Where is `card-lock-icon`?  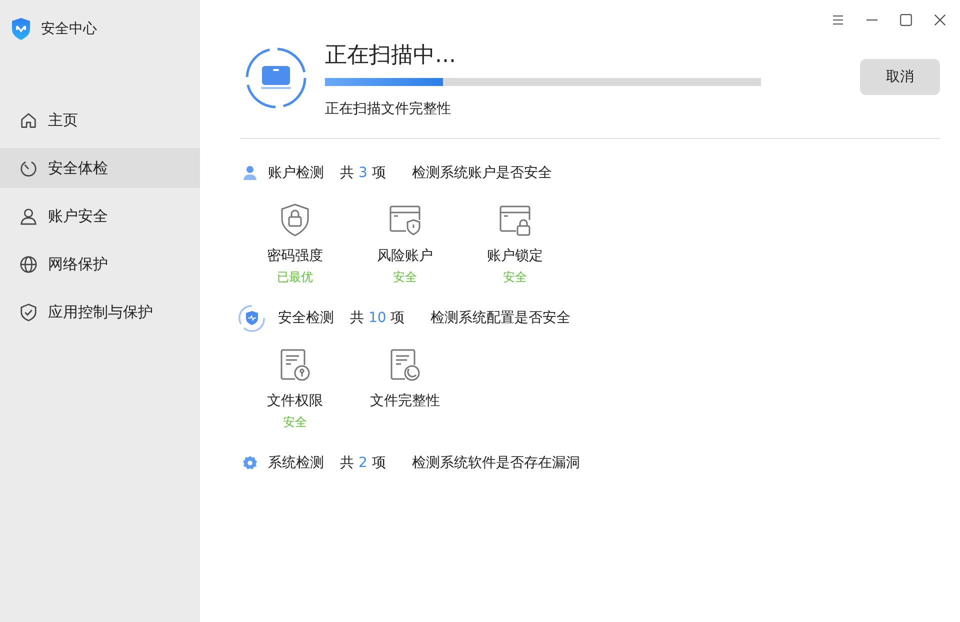
card-lock-icon is located at coordinates (515, 220).